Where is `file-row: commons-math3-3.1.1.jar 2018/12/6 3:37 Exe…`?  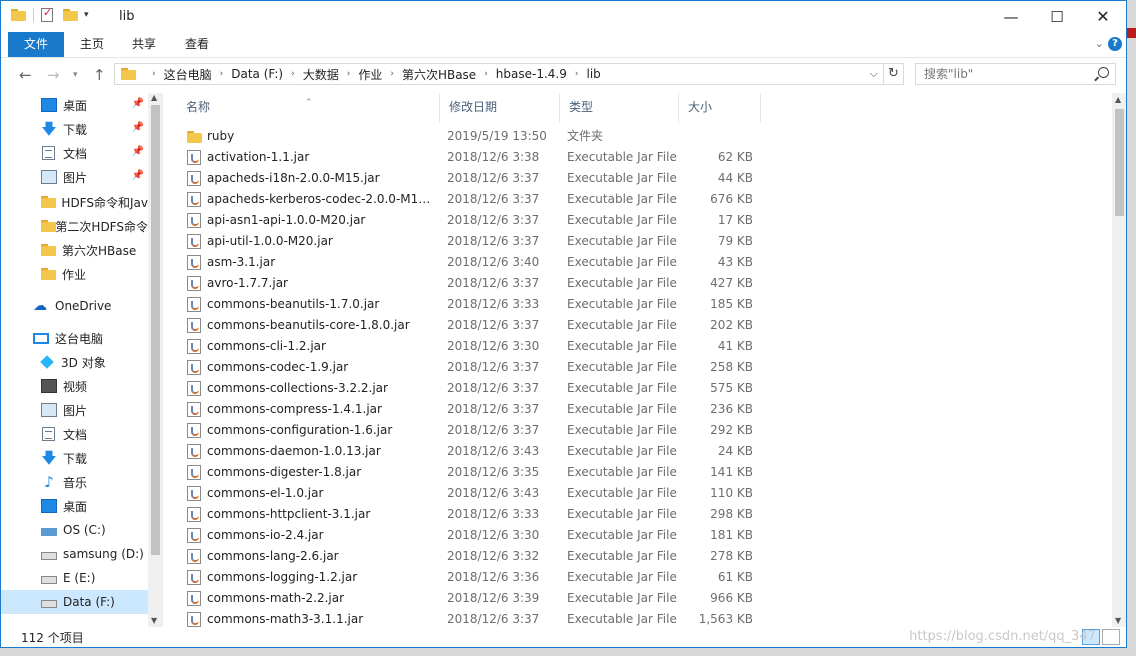
file-row: commons-math3-3.1.1.jar 2018/12/6 3:37 Exe… is located at coordinates (472, 618).